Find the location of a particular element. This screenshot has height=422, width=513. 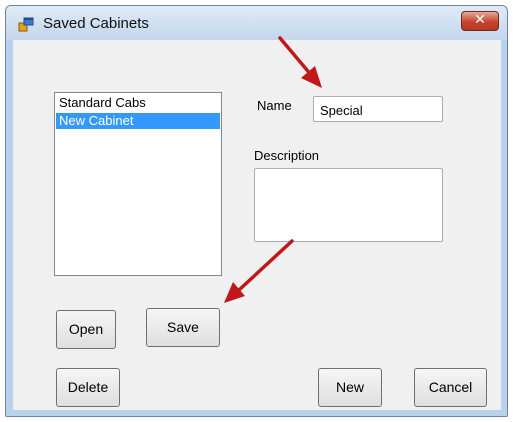

window-app-icon is located at coordinates (26, 24).